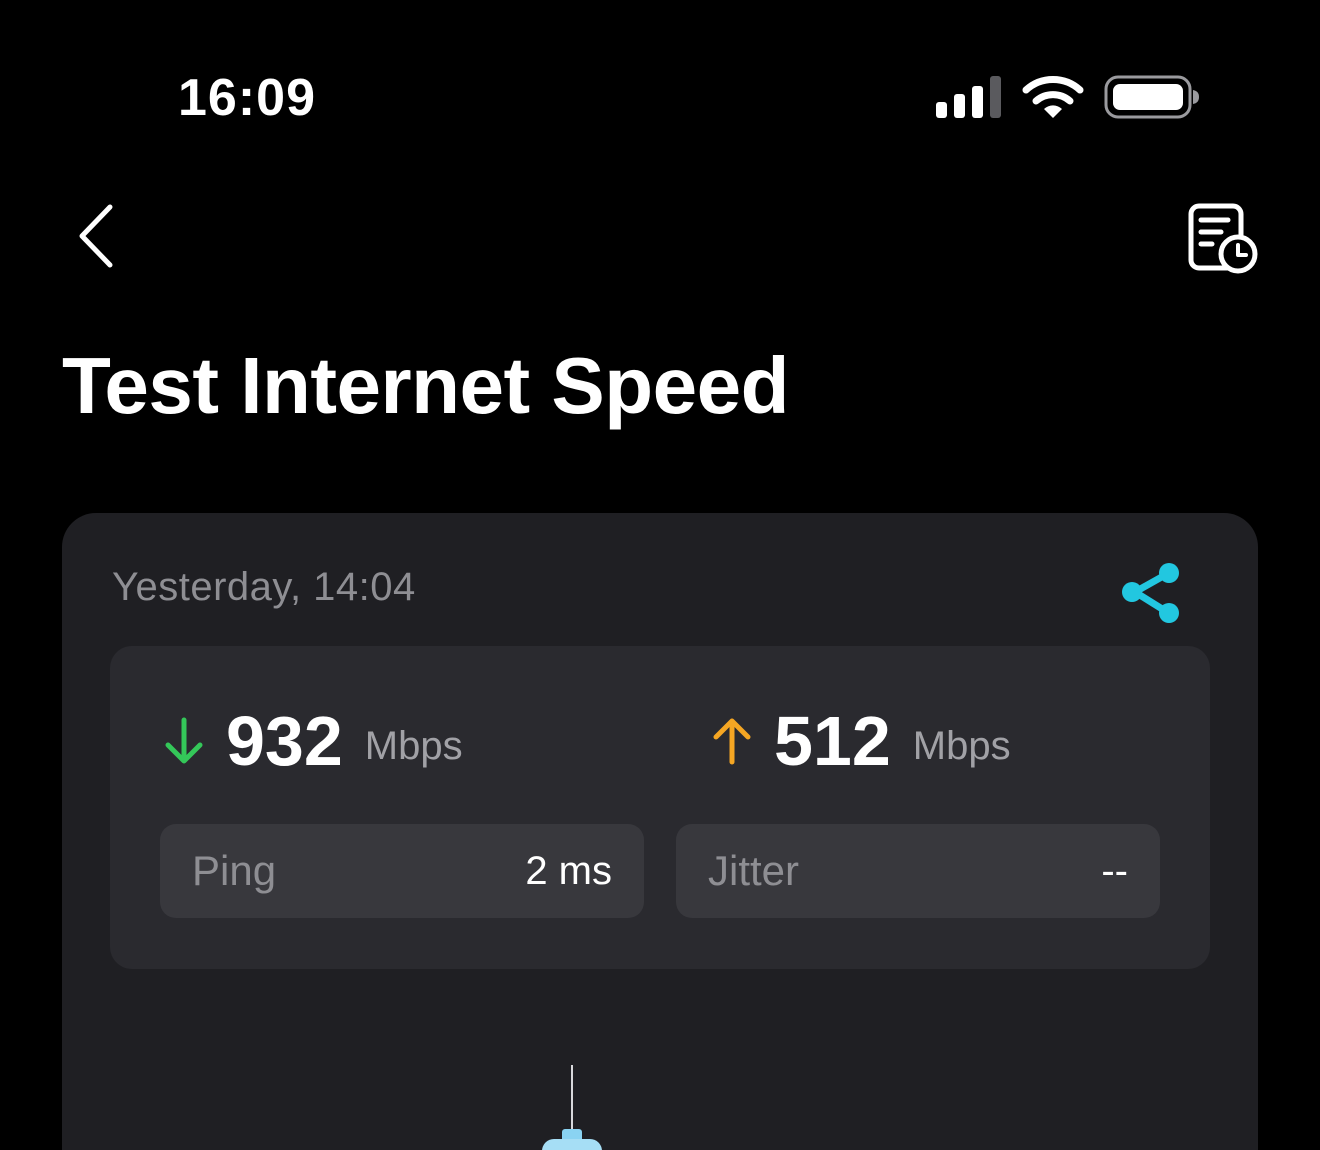  What do you see at coordinates (402, 871) in the screenshot?
I see `ping-metric: Ping 2 ms` at bounding box center [402, 871].